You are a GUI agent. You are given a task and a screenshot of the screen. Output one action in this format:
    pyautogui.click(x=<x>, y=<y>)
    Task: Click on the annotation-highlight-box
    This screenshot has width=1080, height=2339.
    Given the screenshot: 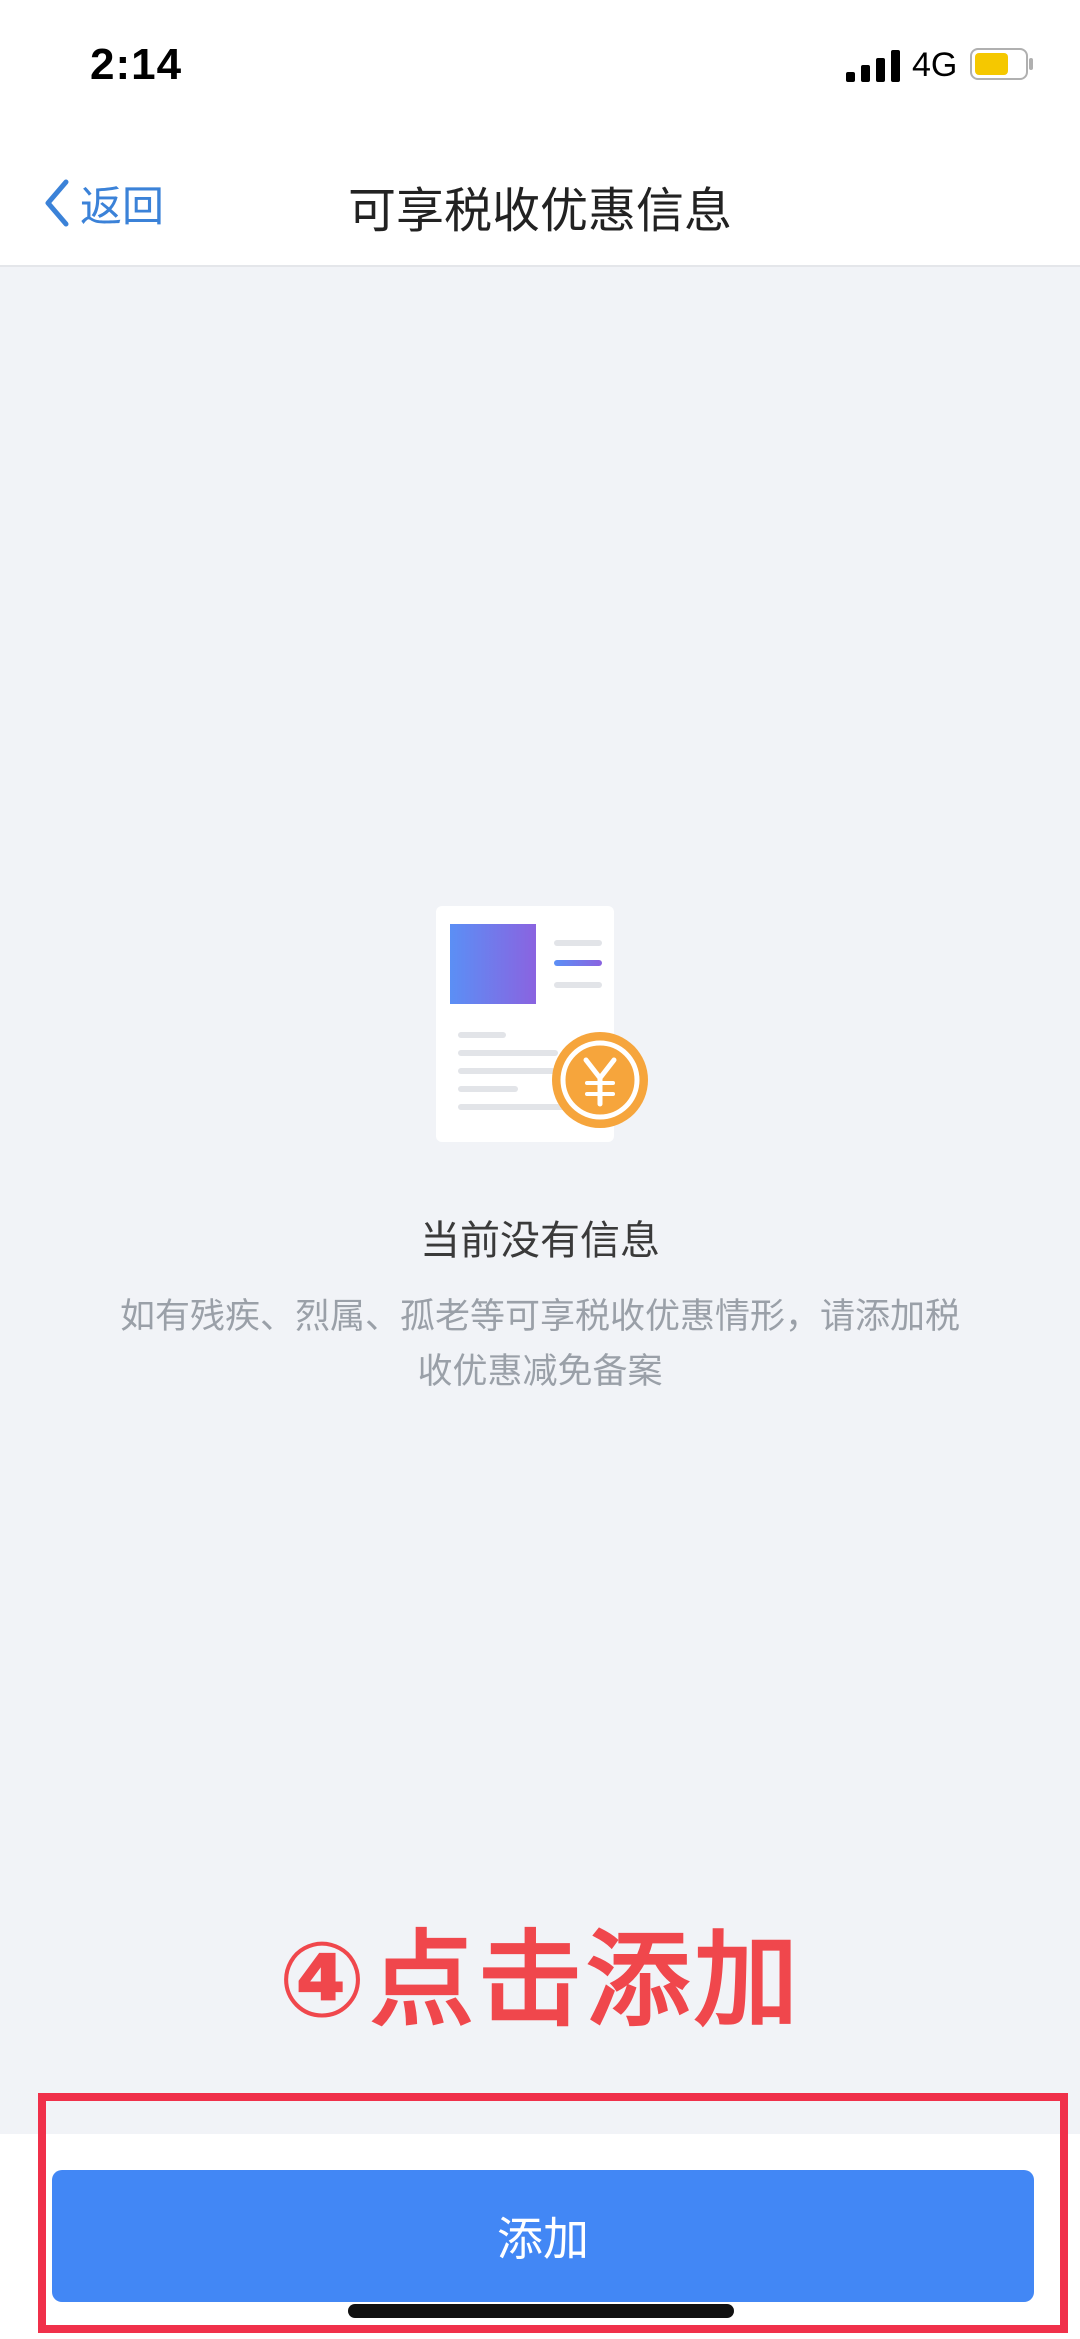 What is the action you would take?
    pyautogui.click(x=553, y=2213)
    